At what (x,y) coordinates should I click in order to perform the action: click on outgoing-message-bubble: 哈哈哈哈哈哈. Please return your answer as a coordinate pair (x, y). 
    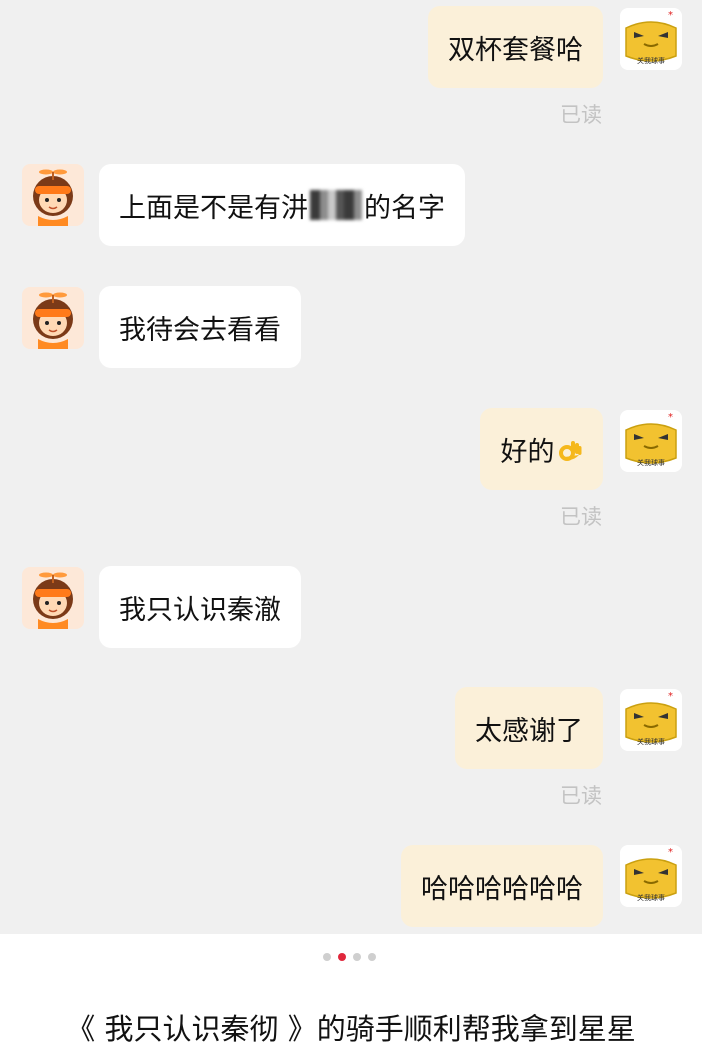
    Looking at the image, I should click on (502, 886).